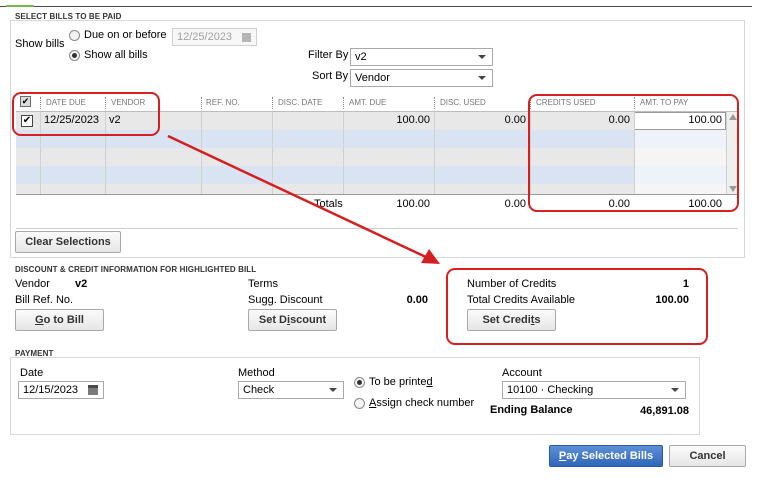 The height and width of the screenshot is (487, 758). What do you see at coordinates (303, 199) in the screenshot?
I see `annotation-arrow` at bounding box center [303, 199].